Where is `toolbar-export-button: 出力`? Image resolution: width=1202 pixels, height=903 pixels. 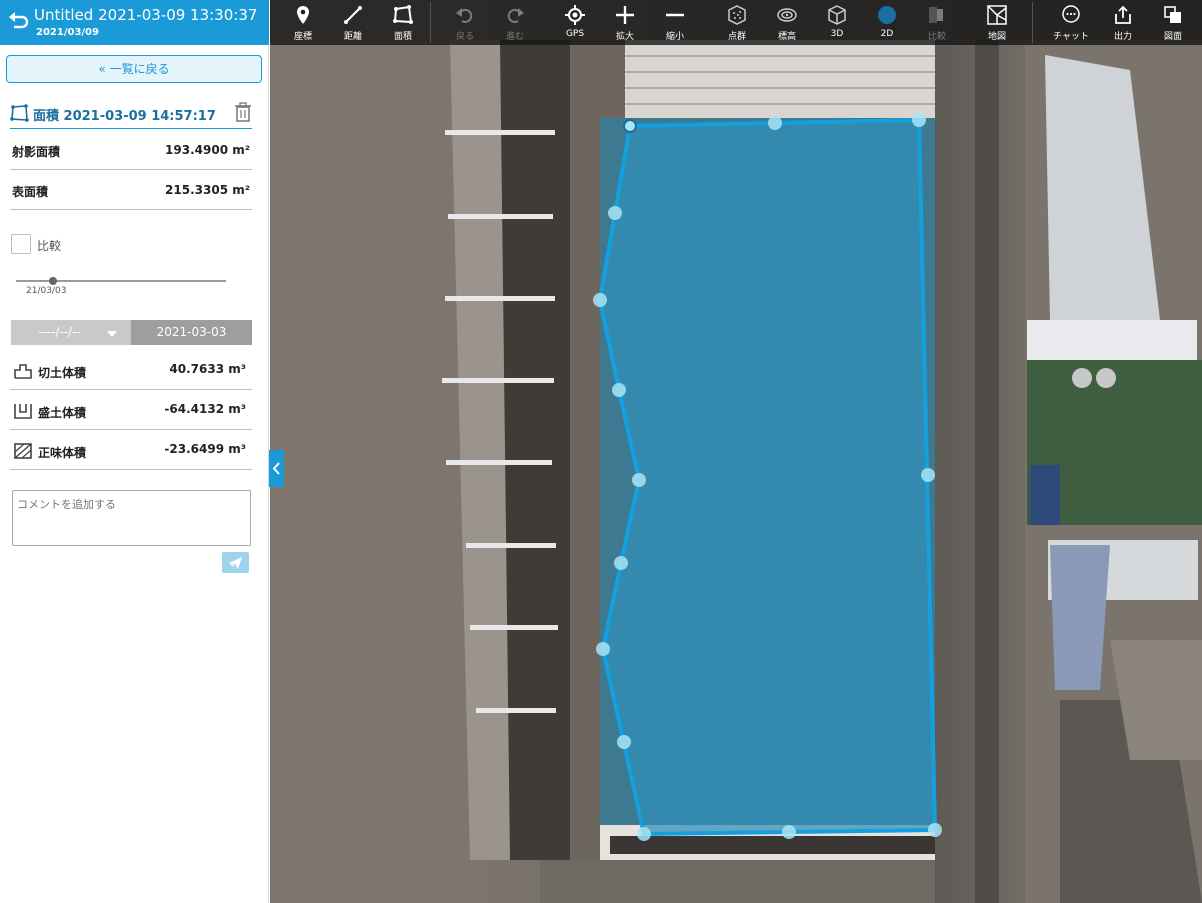 toolbar-export-button: 出力 is located at coordinates (1123, 22).